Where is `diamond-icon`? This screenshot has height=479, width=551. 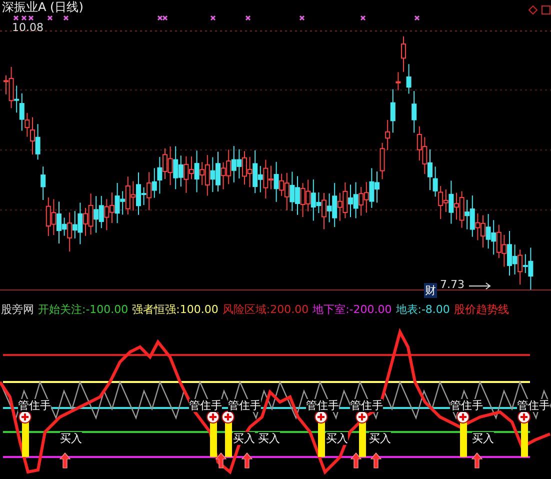
diamond-icon is located at coordinates (533, 10).